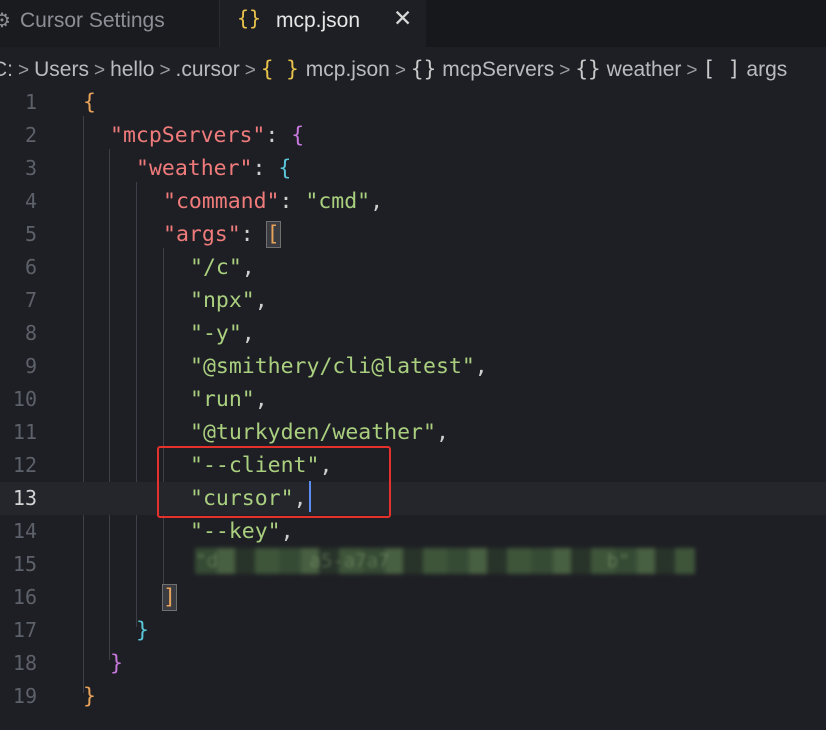  What do you see at coordinates (413, 663) in the screenshot?
I see `code-line: 18}` at bounding box center [413, 663].